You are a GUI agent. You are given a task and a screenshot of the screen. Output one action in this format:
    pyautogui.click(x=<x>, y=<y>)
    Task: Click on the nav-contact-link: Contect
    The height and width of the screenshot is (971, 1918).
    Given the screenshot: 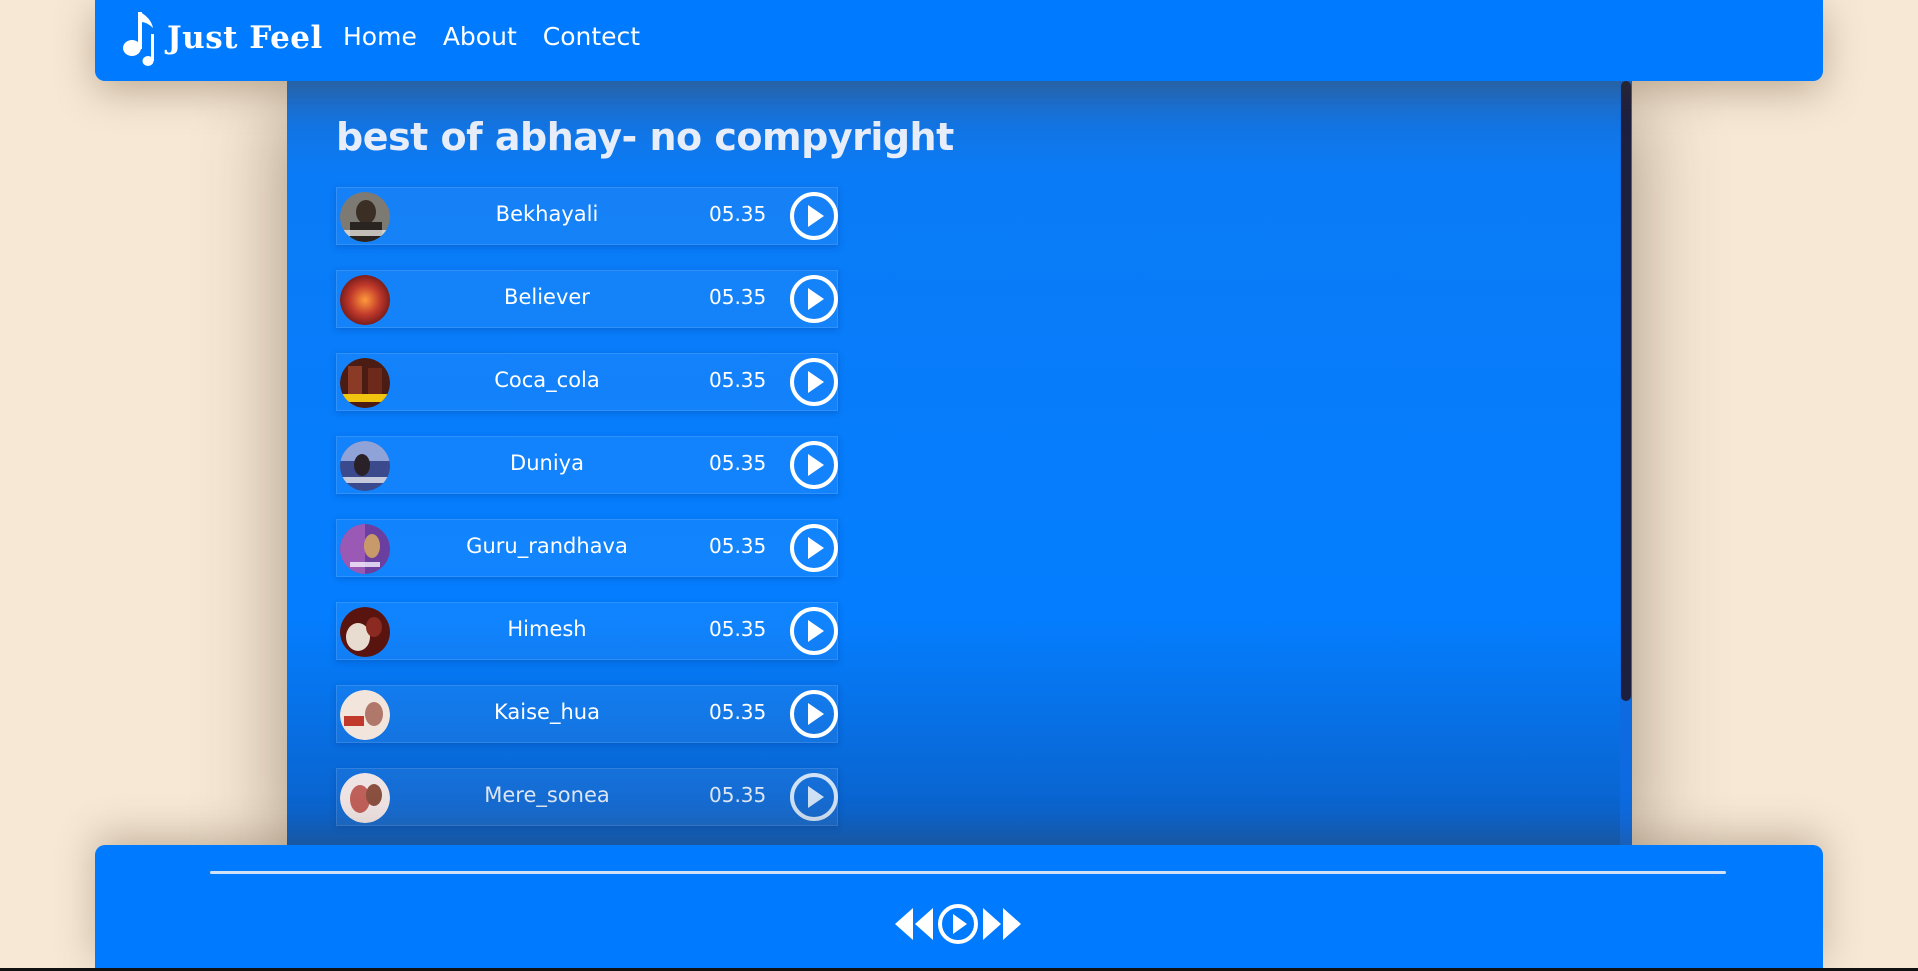 What is the action you would take?
    pyautogui.click(x=591, y=36)
    